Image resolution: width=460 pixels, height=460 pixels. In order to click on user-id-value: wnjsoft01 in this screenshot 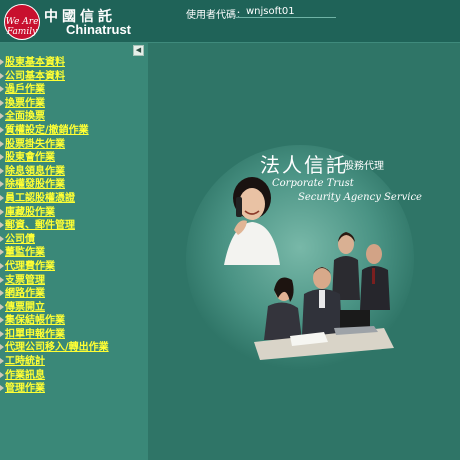, I will do `click(270, 11)`.